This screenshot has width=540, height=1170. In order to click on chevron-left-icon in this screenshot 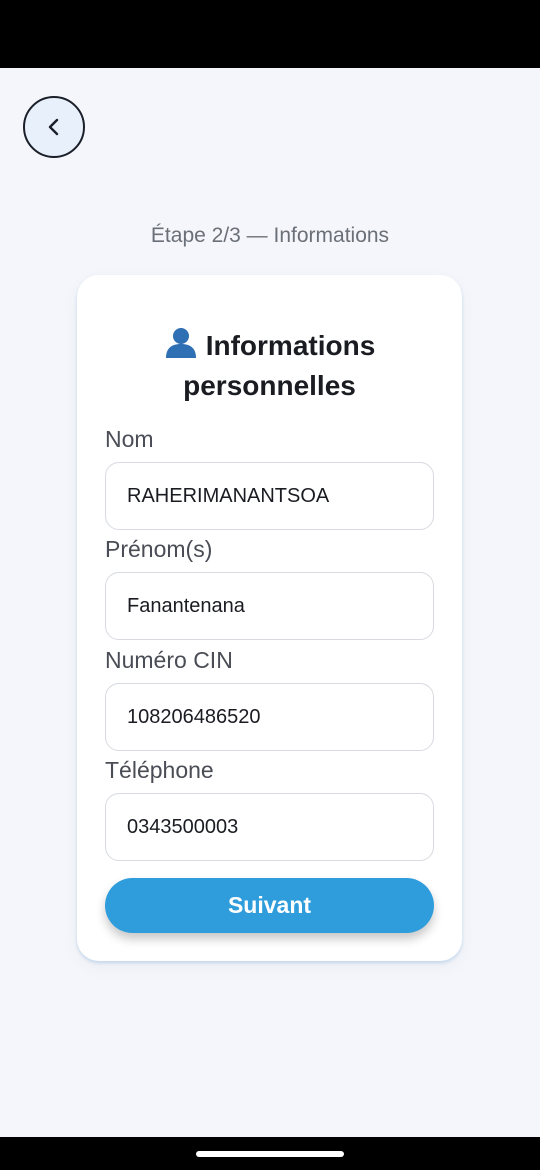, I will do `click(53, 127)`.